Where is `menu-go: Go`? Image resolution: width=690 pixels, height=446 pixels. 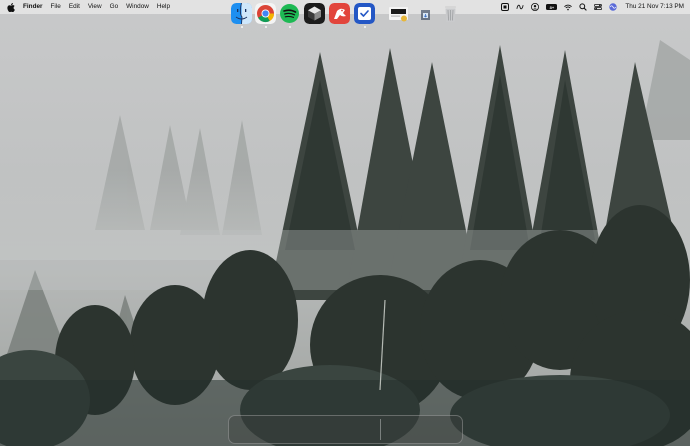
menu-go: Go is located at coordinates (114, 7).